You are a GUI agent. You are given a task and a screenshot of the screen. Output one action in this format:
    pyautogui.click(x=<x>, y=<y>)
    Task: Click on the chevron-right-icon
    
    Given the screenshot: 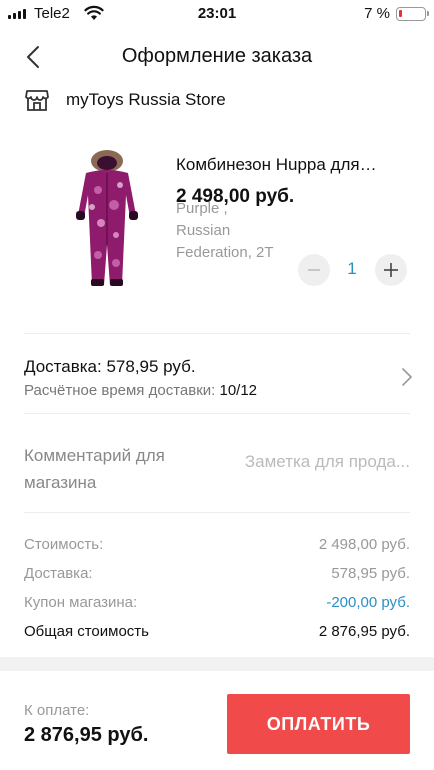 What is the action you would take?
    pyautogui.click(x=407, y=377)
    